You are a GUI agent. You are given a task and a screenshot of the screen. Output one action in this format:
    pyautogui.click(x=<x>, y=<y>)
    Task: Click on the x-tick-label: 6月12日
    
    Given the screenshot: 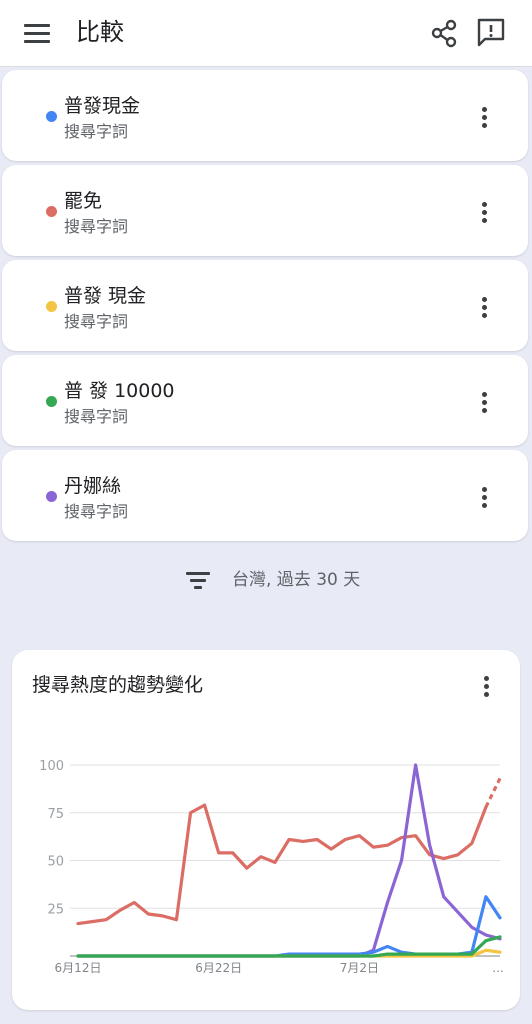 What is the action you would take?
    pyautogui.click(x=78, y=968)
    